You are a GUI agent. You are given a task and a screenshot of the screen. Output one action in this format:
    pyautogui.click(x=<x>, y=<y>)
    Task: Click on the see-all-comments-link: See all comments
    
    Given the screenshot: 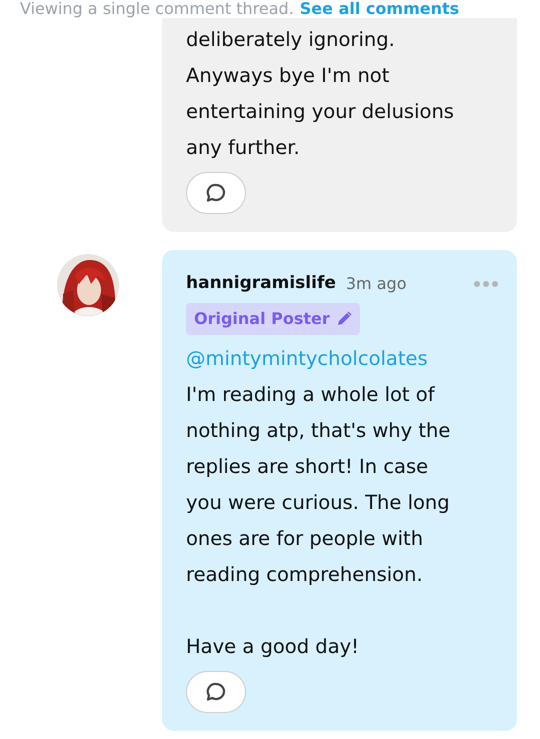 What is the action you would take?
    pyautogui.click(x=380, y=9)
    